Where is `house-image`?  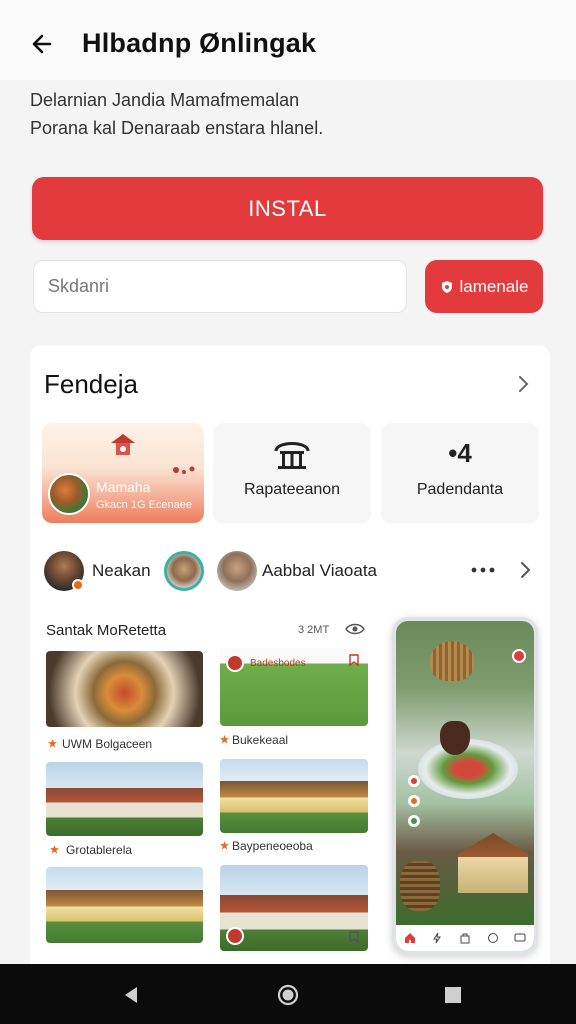 house-image is located at coordinates (493, 863).